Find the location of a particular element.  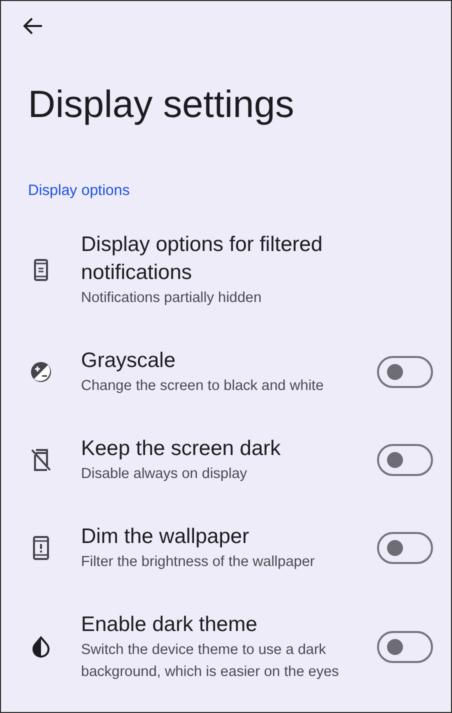

setting-title: Display options for filtered notifications is located at coordinates (250, 259).